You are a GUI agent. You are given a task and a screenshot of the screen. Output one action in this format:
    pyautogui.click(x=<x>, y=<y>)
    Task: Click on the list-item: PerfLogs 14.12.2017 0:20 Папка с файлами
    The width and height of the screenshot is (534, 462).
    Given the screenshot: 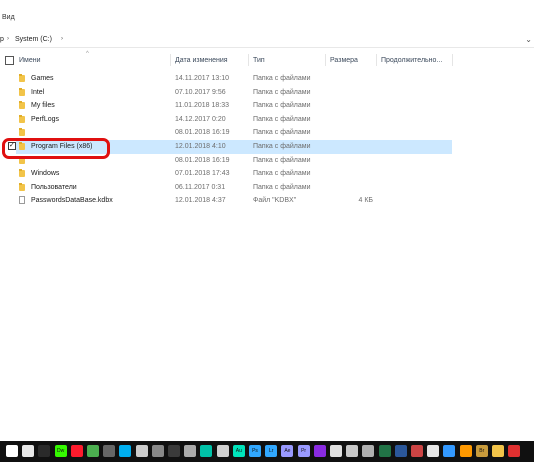 What is the action you would take?
    pyautogui.click(x=267, y=120)
    